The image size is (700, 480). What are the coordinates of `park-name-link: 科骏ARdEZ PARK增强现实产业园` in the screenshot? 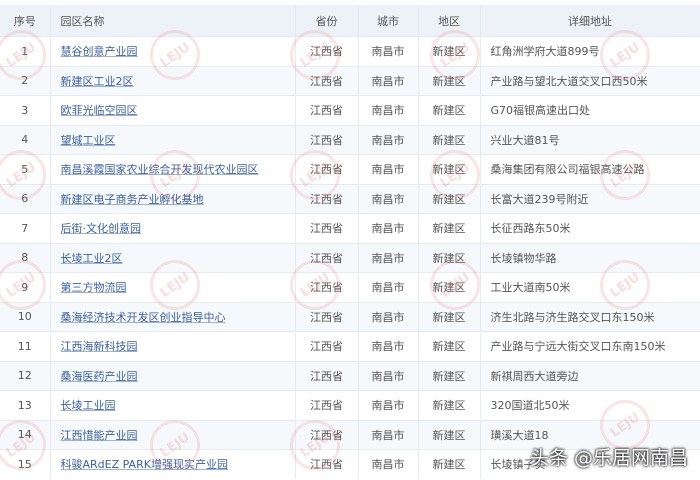 It's located at (144, 464).